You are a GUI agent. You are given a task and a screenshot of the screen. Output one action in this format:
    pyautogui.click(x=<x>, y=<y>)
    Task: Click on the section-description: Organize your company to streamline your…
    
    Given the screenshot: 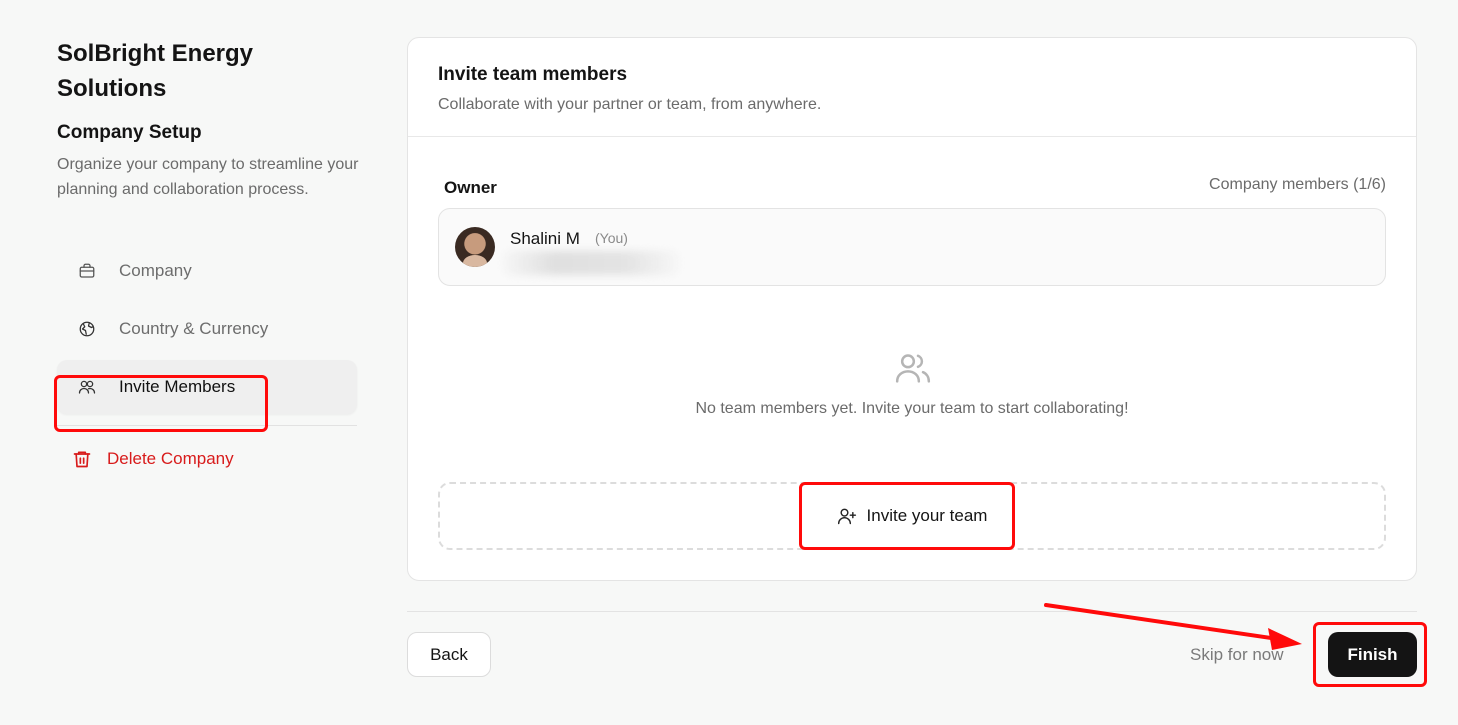 What is the action you would take?
    pyautogui.click(x=208, y=177)
    